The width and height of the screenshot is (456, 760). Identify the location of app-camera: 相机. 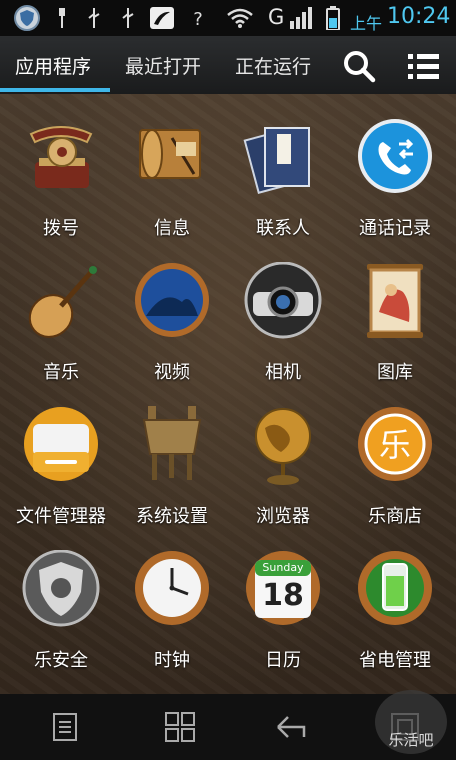
(283, 326).